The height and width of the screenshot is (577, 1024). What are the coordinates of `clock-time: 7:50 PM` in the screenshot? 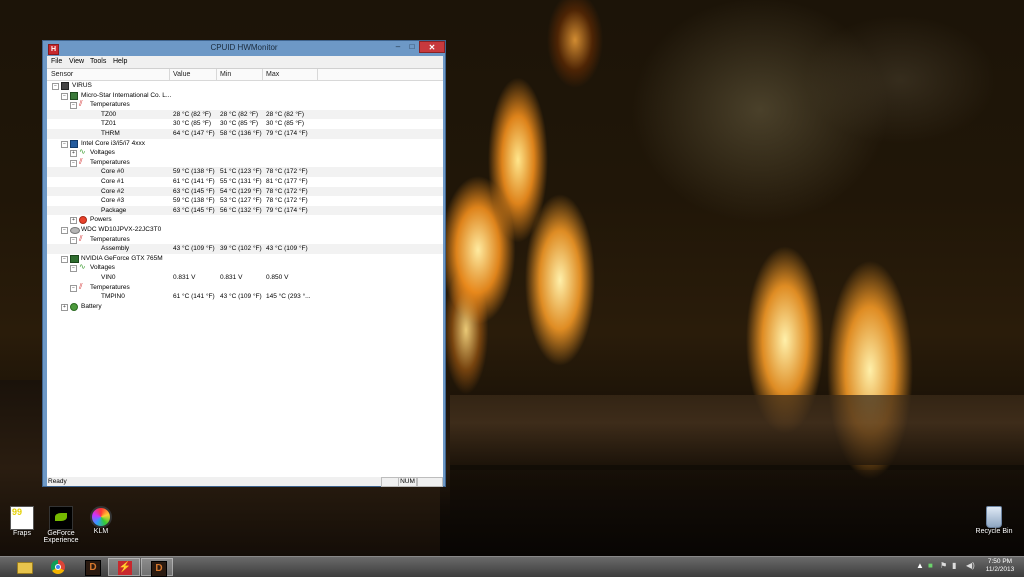 It's located at (1000, 561).